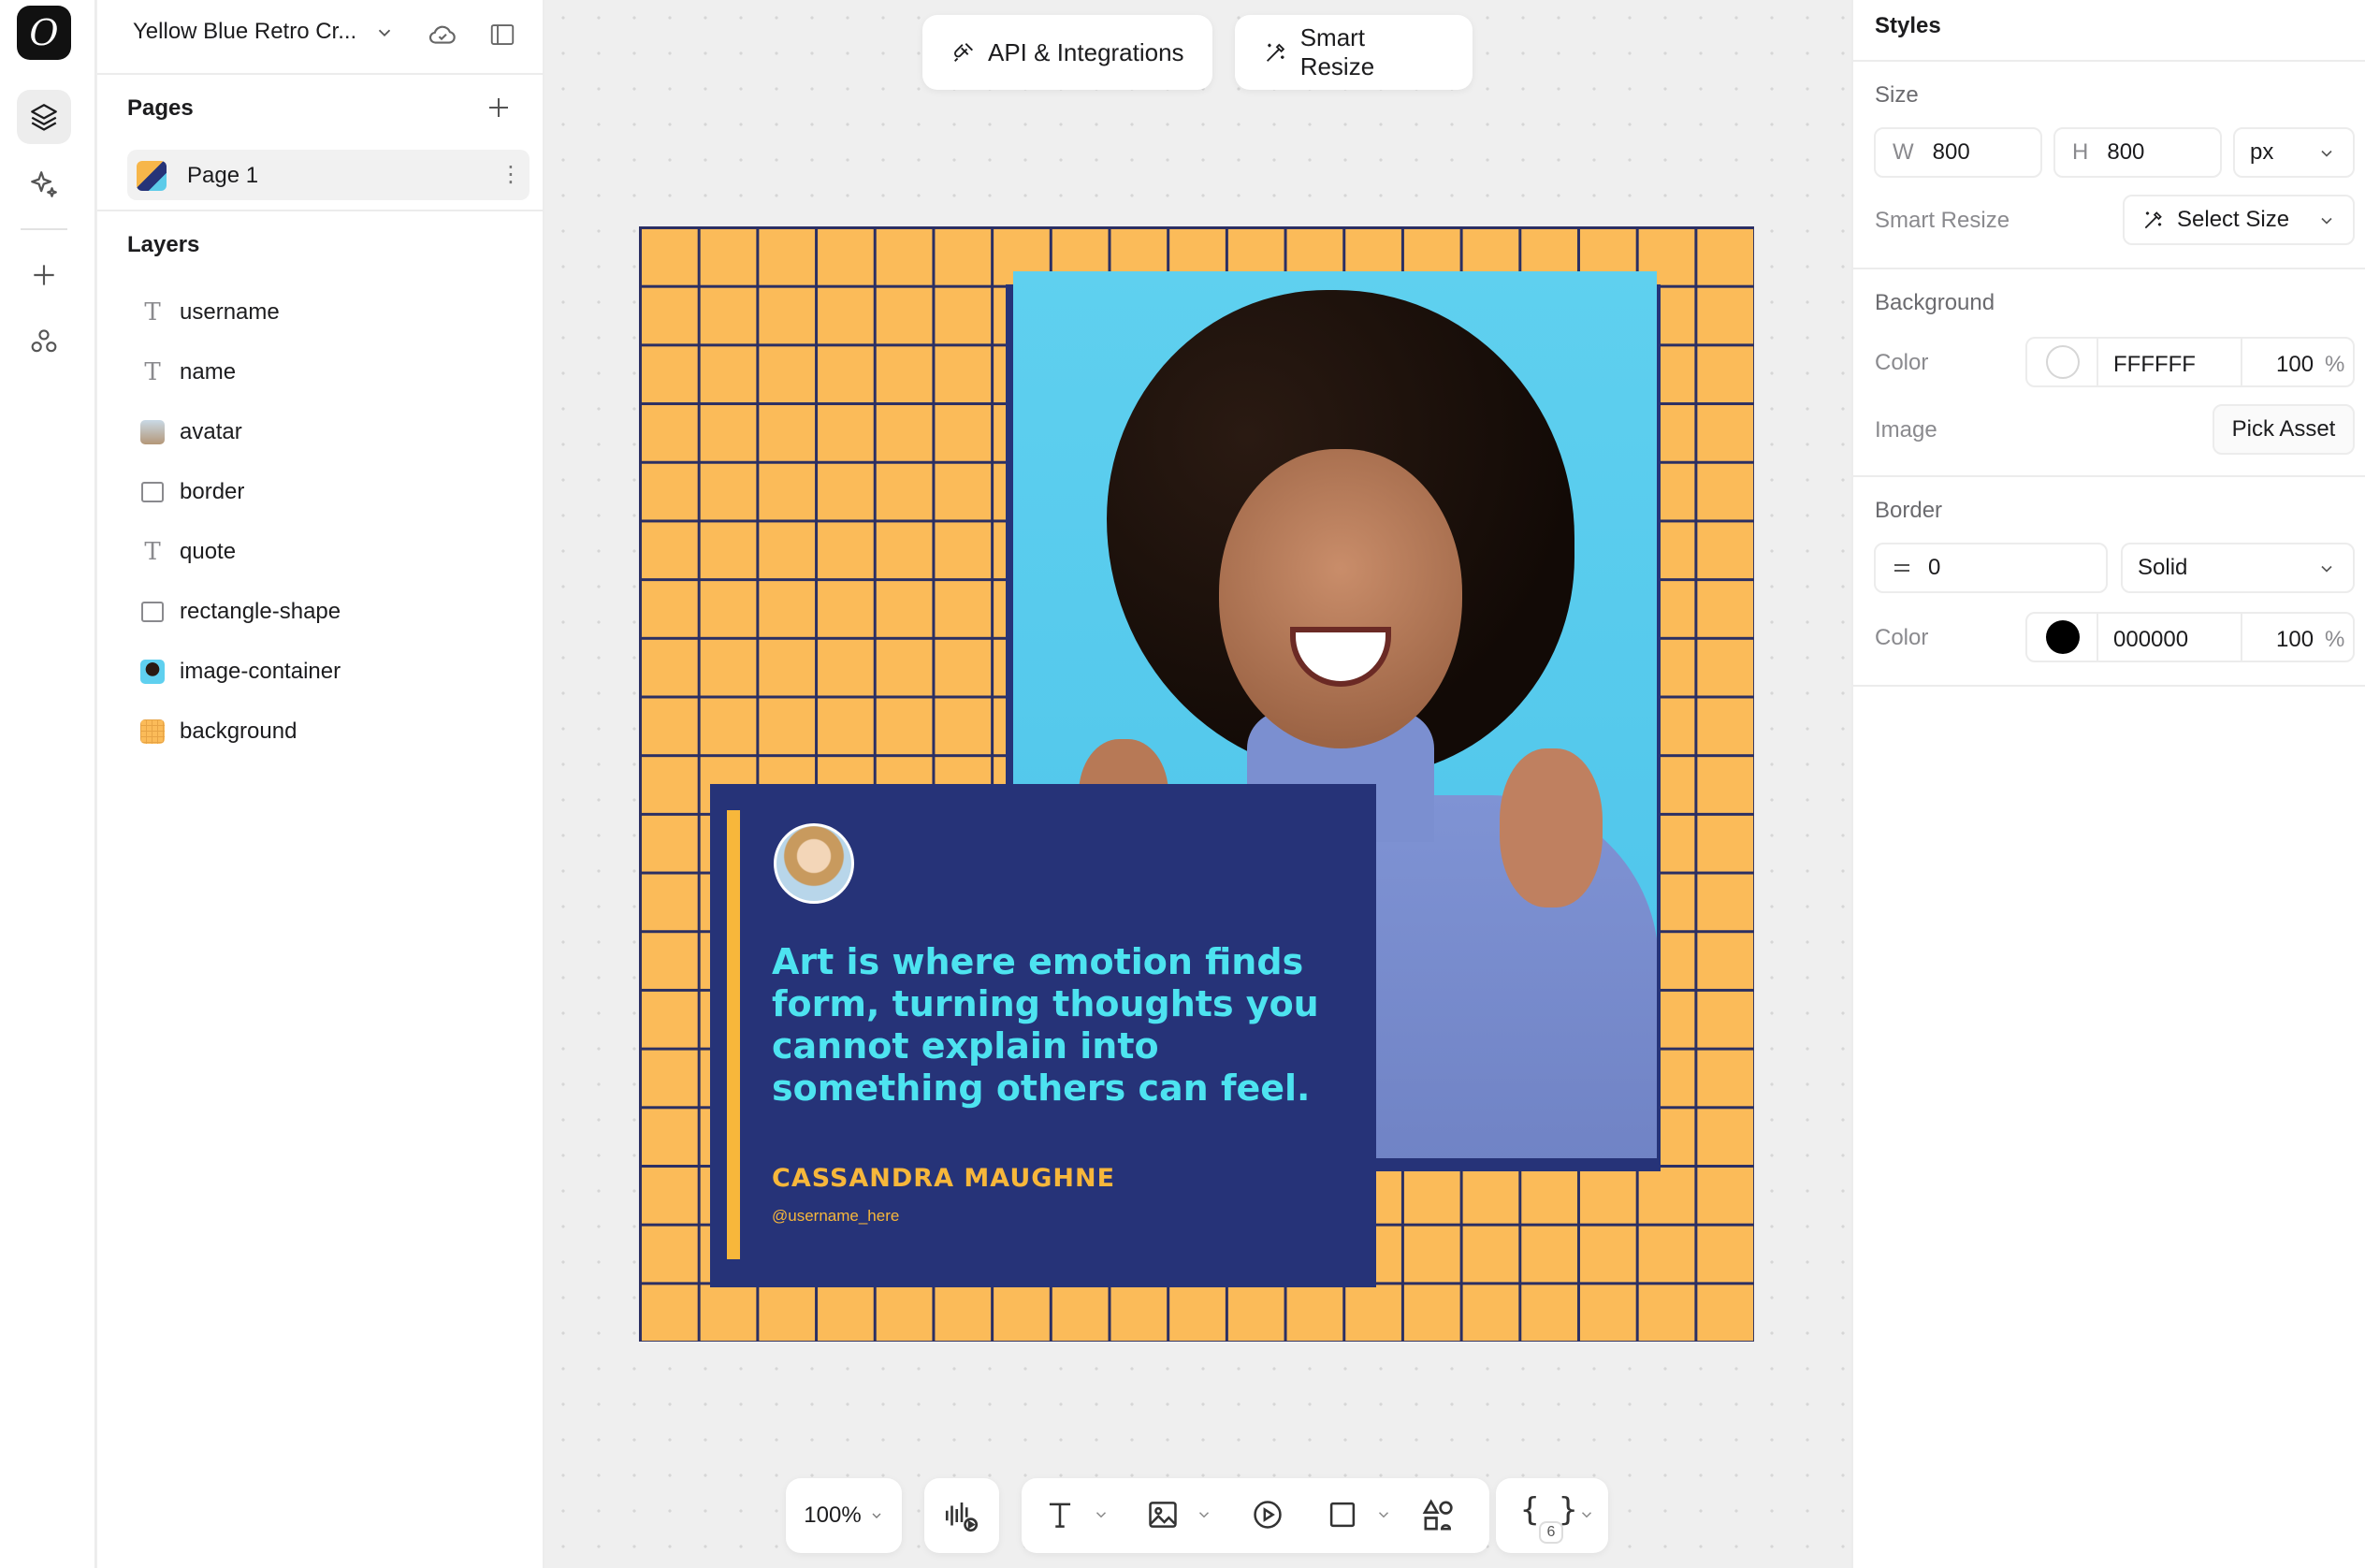 This screenshot has height=1568, width=2365. I want to click on layer-label: border, so click(213, 492).